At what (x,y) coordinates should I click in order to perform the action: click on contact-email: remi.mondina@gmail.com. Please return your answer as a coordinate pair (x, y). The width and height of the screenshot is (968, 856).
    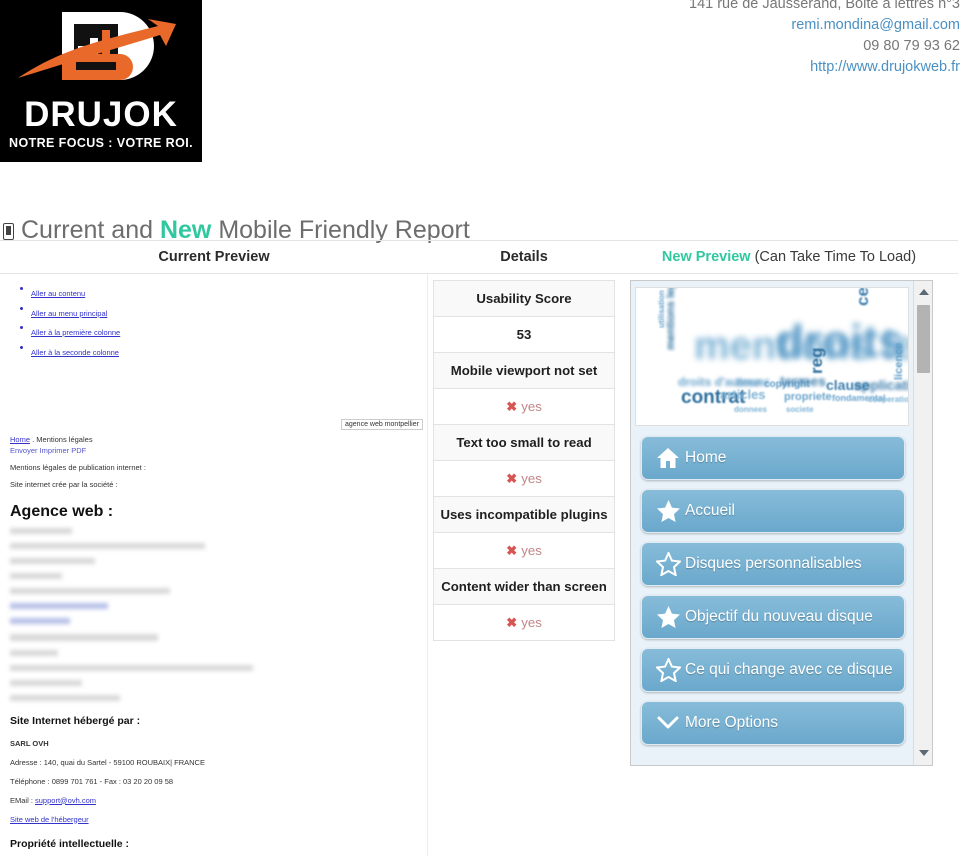
    Looking at the image, I should click on (824, 25).